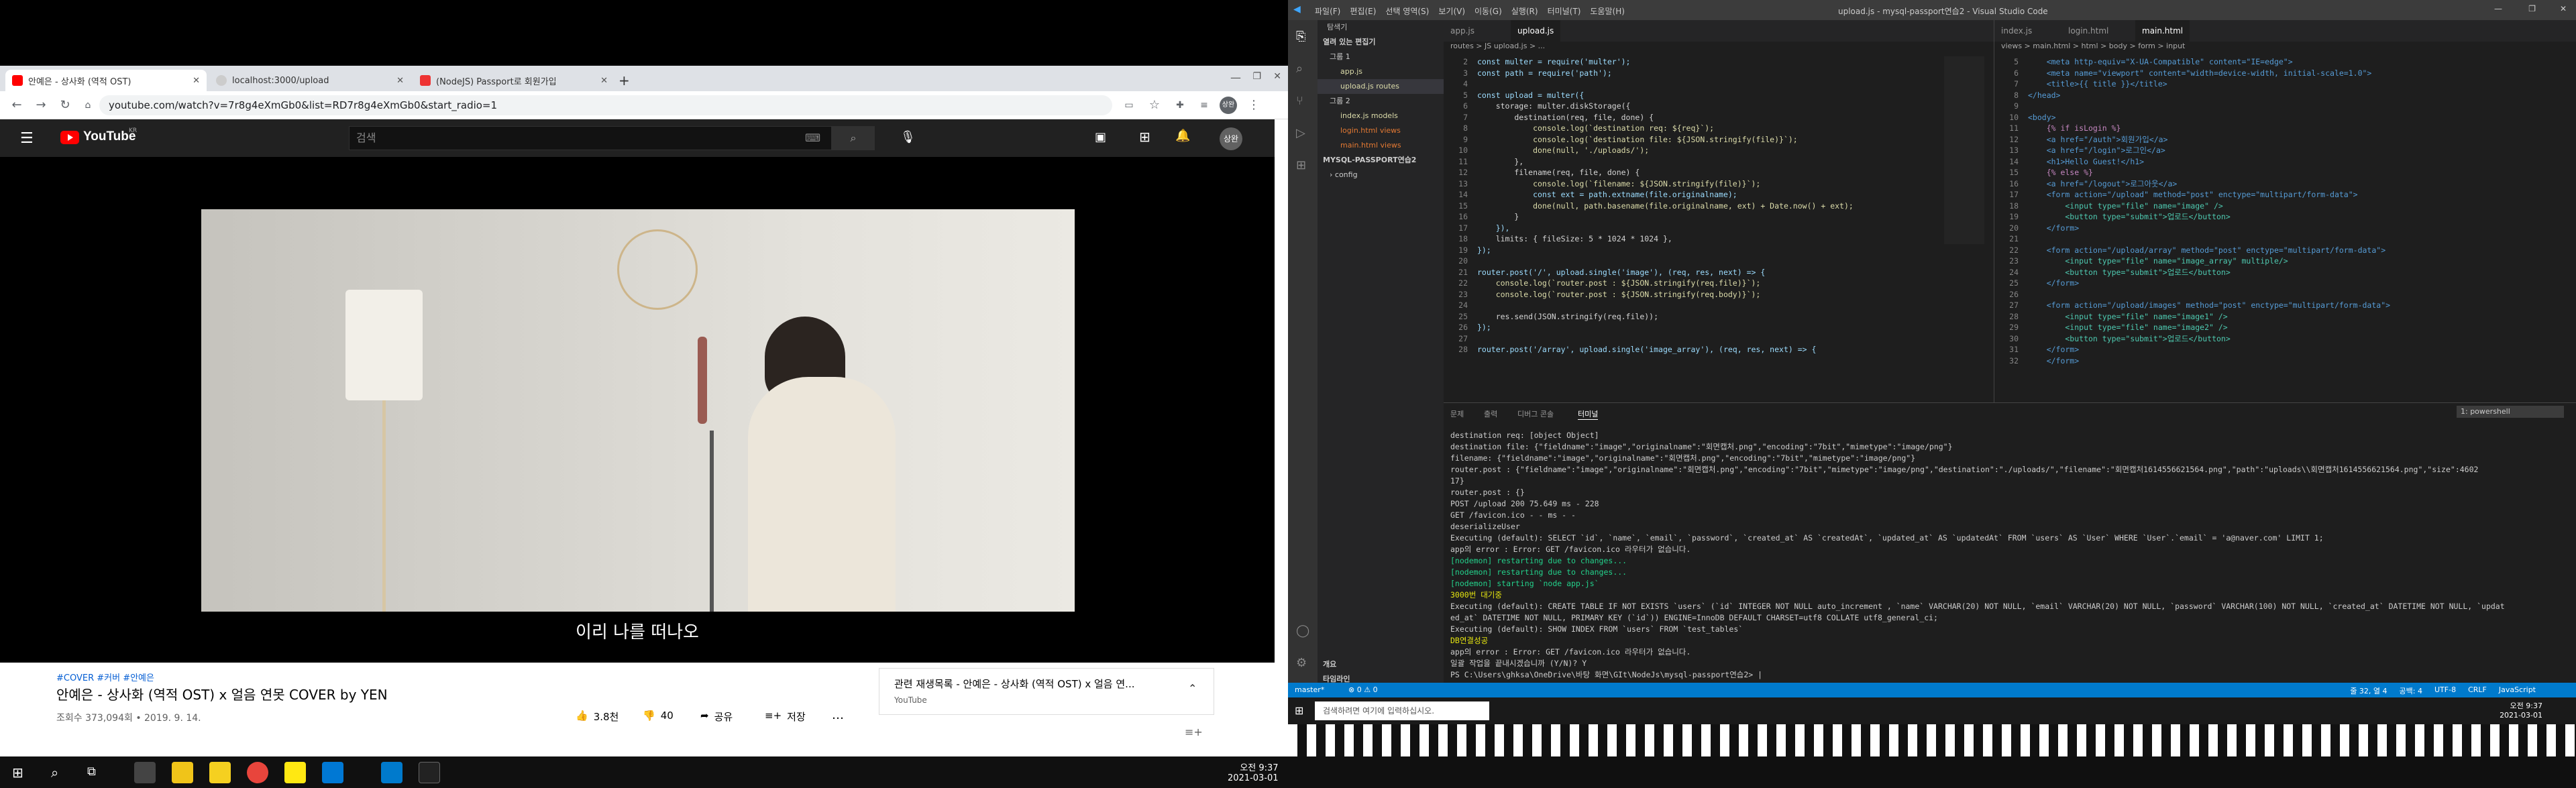 Image resolution: width=2576 pixels, height=788 pixels. Describe the element at coordinates (1129, 105) in the screenshot. I see `cast-icon: ▭` at that location.